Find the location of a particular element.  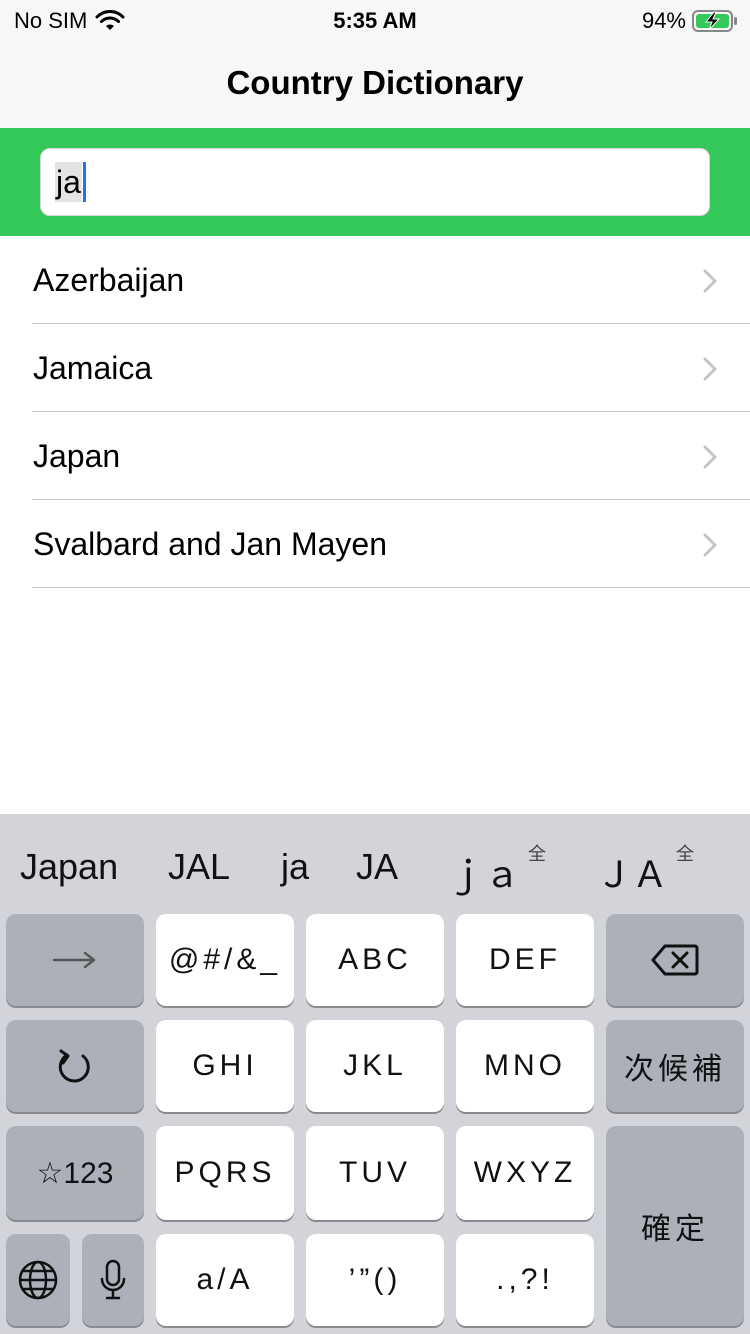

list-item: Jamaica is located at coordinates (375, 368).